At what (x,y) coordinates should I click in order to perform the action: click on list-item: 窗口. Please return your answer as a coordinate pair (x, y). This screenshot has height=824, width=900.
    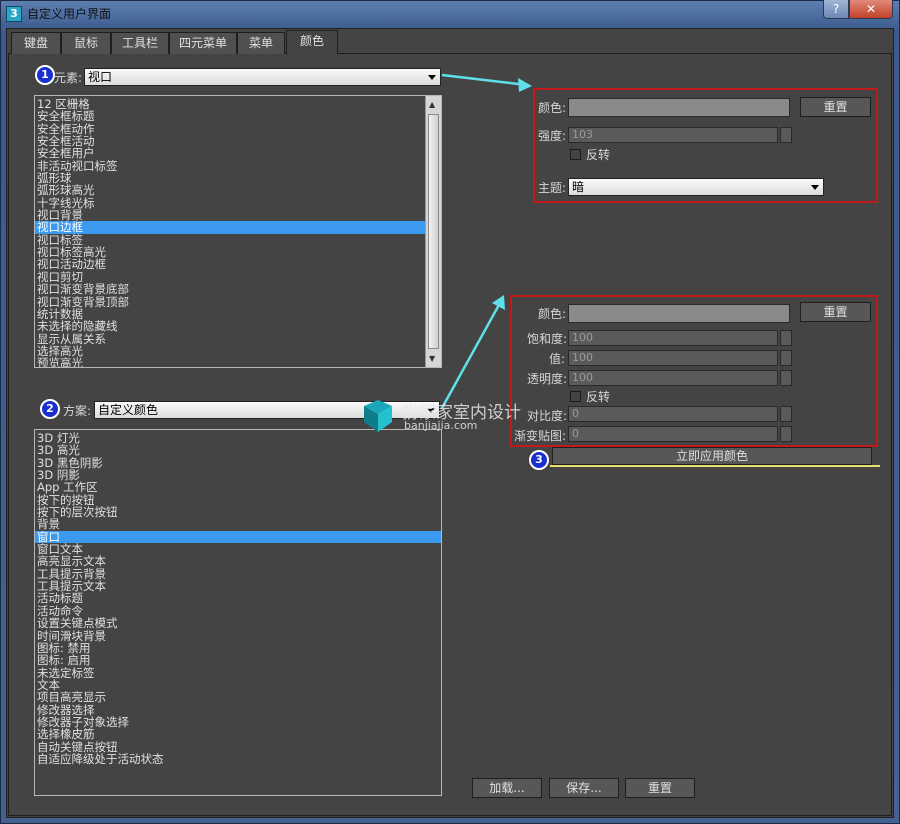
    Looking at the image, I should click on (238, 537).